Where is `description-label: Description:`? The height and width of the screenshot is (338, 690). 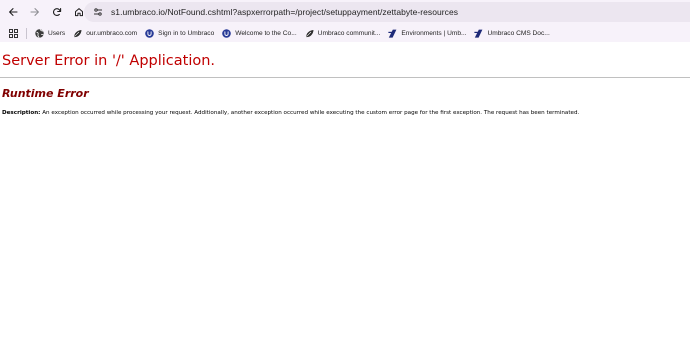
description-label: Description: is located at coordinates (21, 113).